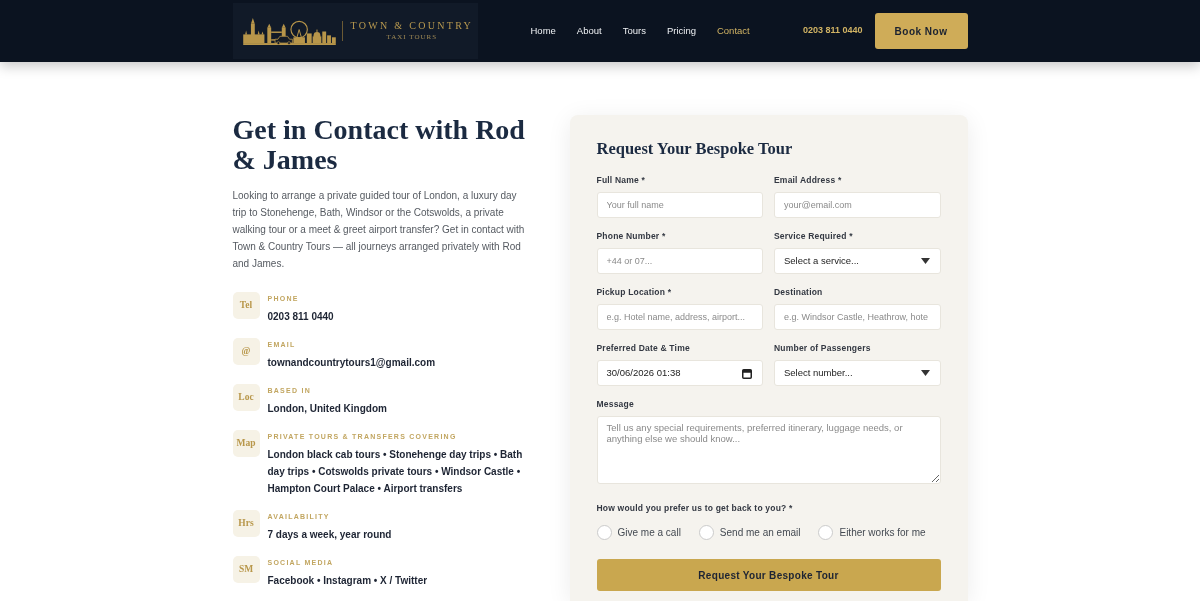 The height and width of the screenshot is (601, 1200). I want to click on input-field: e.g. Windsor Castle, Heathrow, hote, so click(857, 317).